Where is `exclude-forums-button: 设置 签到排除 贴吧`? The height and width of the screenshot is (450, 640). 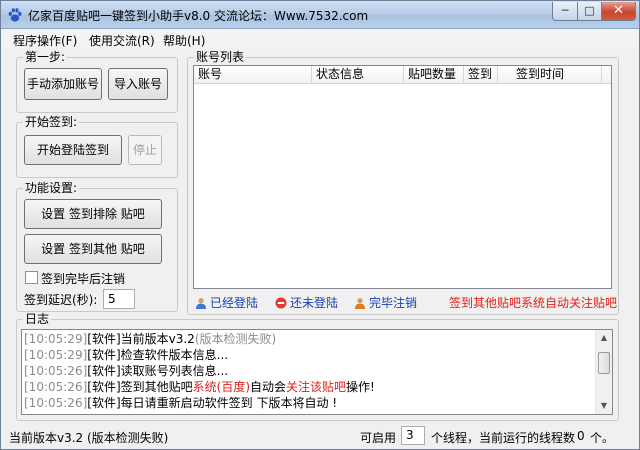 exclude-forums-button: 设置 签到排除 贴吧 is located at coordinates (93, 214).